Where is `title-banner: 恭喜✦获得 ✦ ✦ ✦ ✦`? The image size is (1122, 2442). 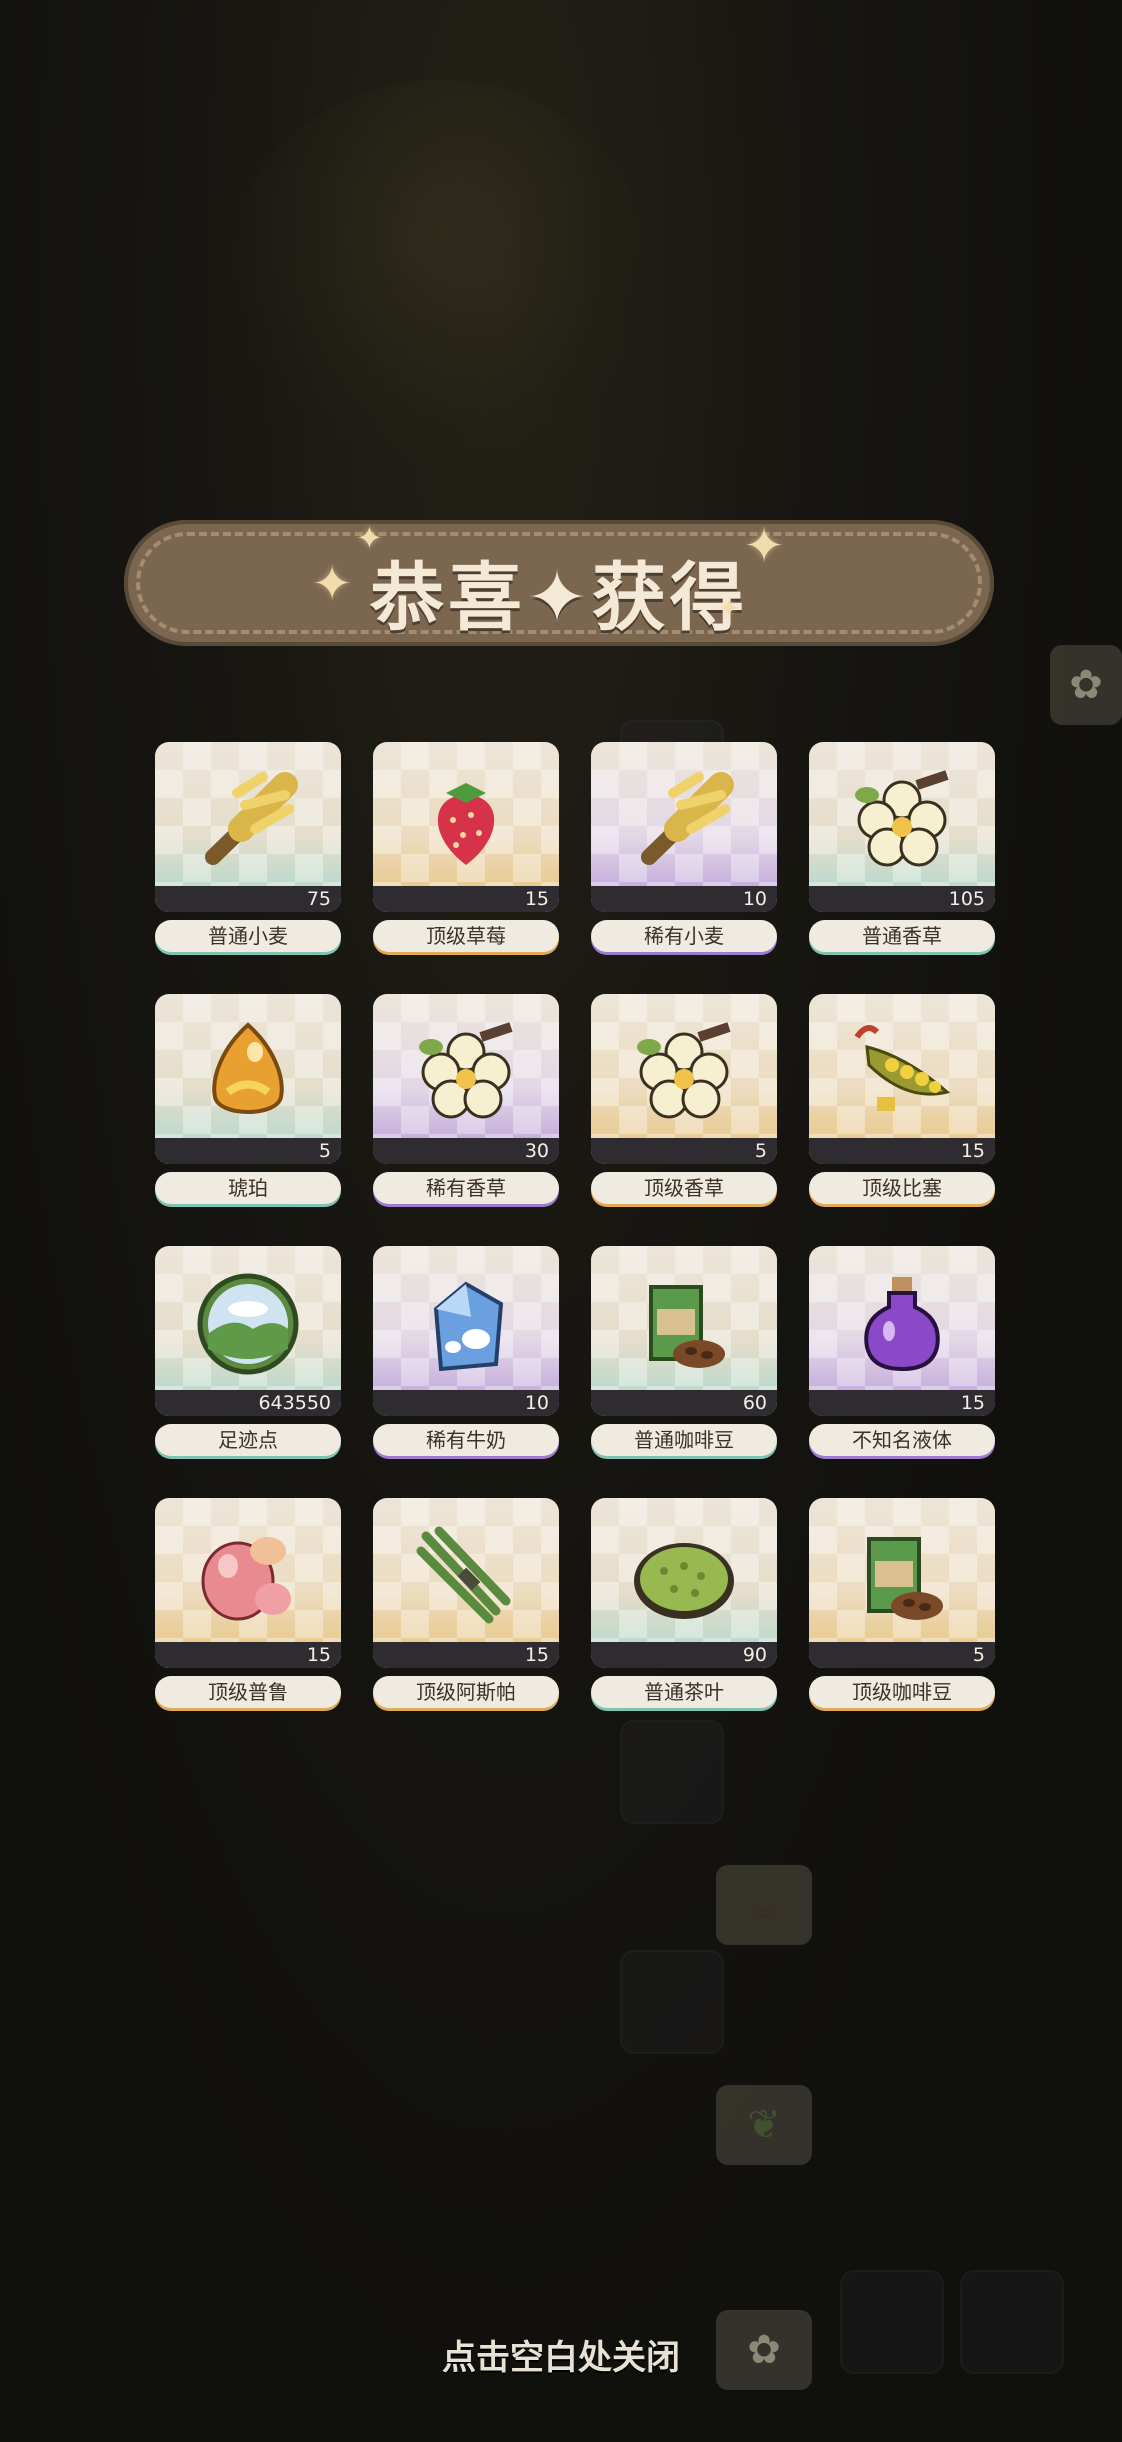
title-banner: 恭喜✦获得 ✦ ✦ ✦ ✦ is located at coordinates (559, 583).